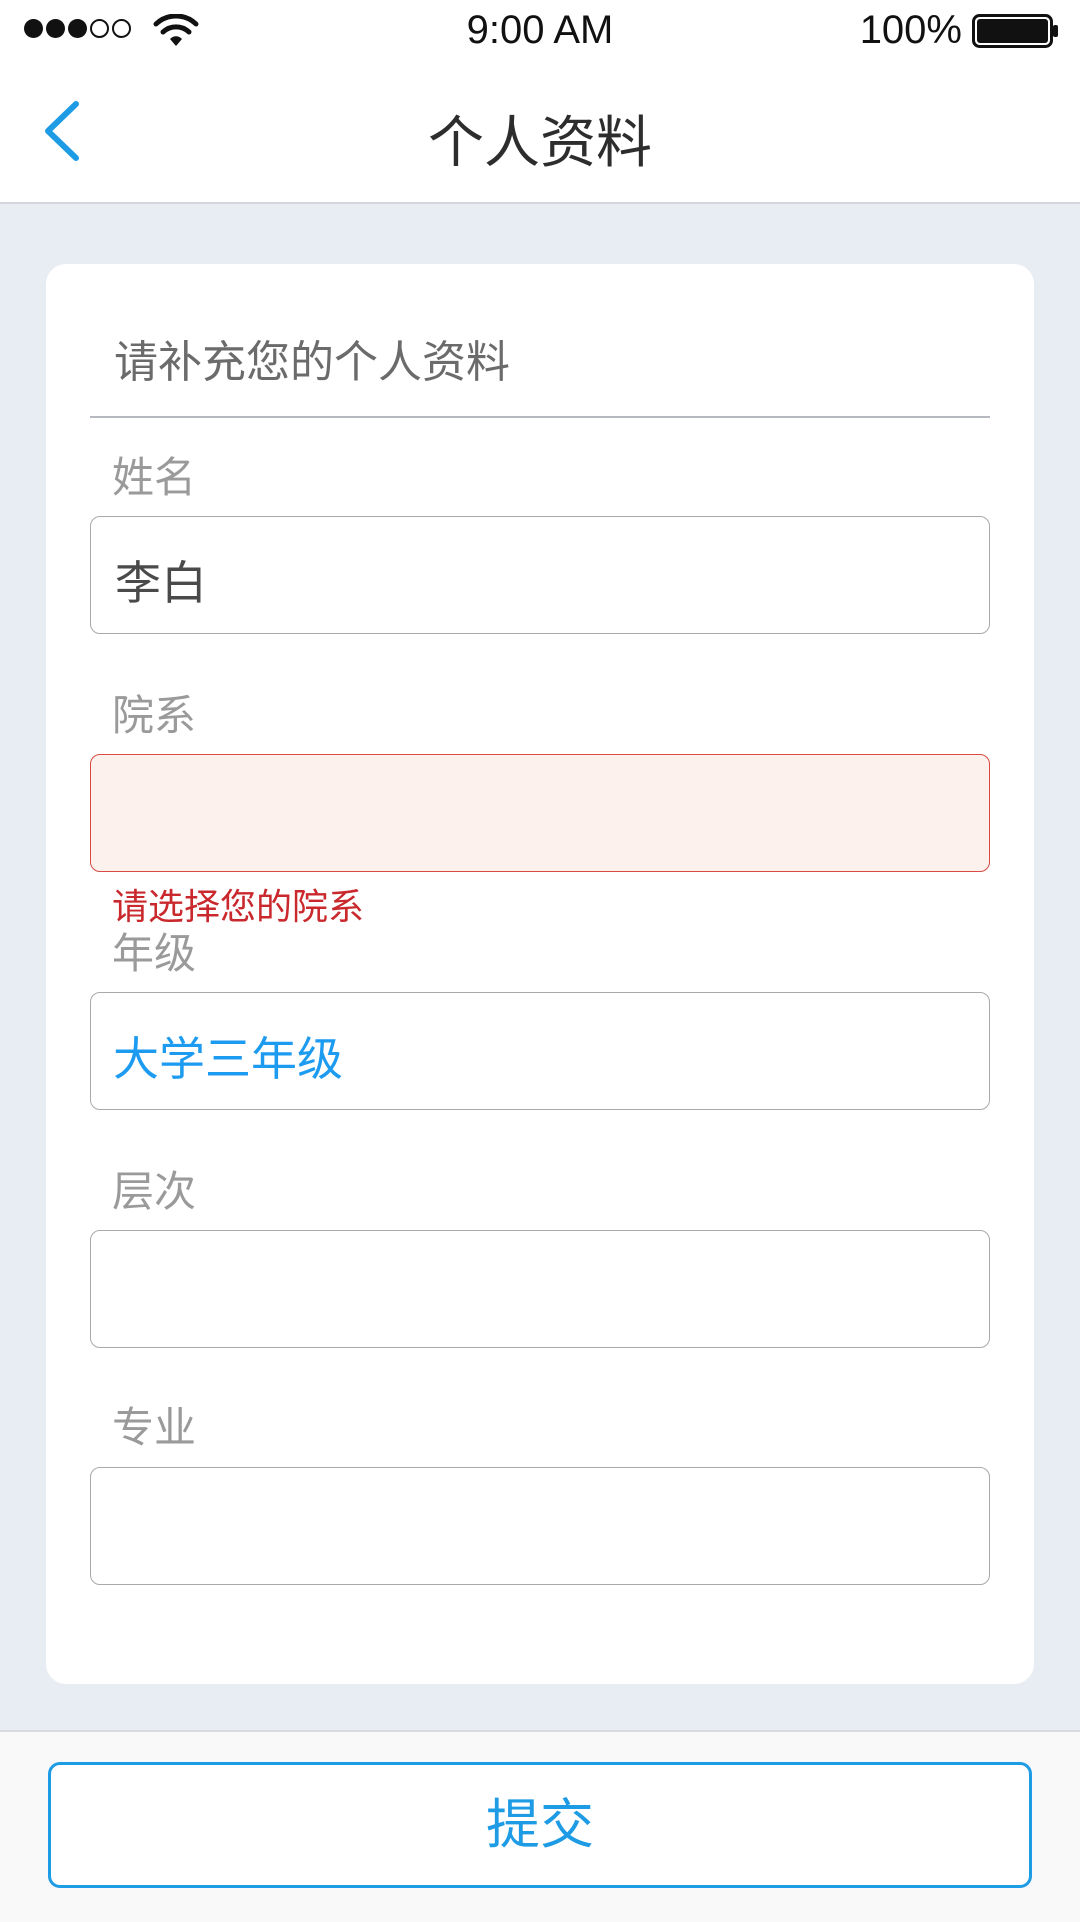 The width and height of the screenshot is (1080, 1922). What do you see at coordinates (540, 1289) in the screenshot?
I see `level-field` at bounding box center [540, 1289].